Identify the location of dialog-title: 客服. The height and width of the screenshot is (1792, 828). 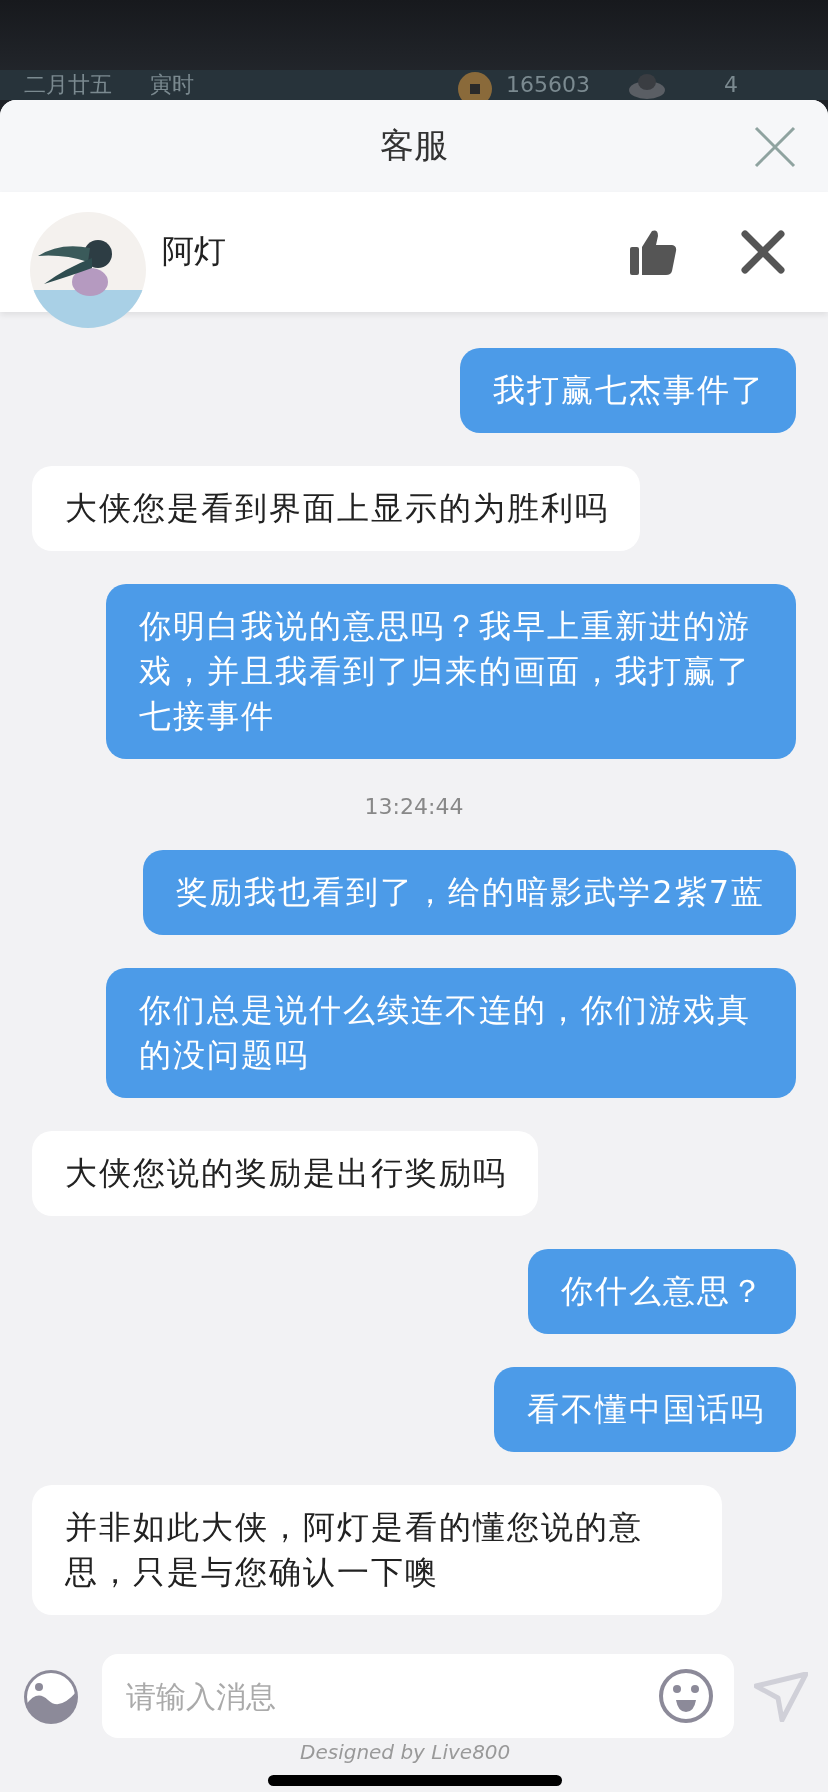
(414, 145).